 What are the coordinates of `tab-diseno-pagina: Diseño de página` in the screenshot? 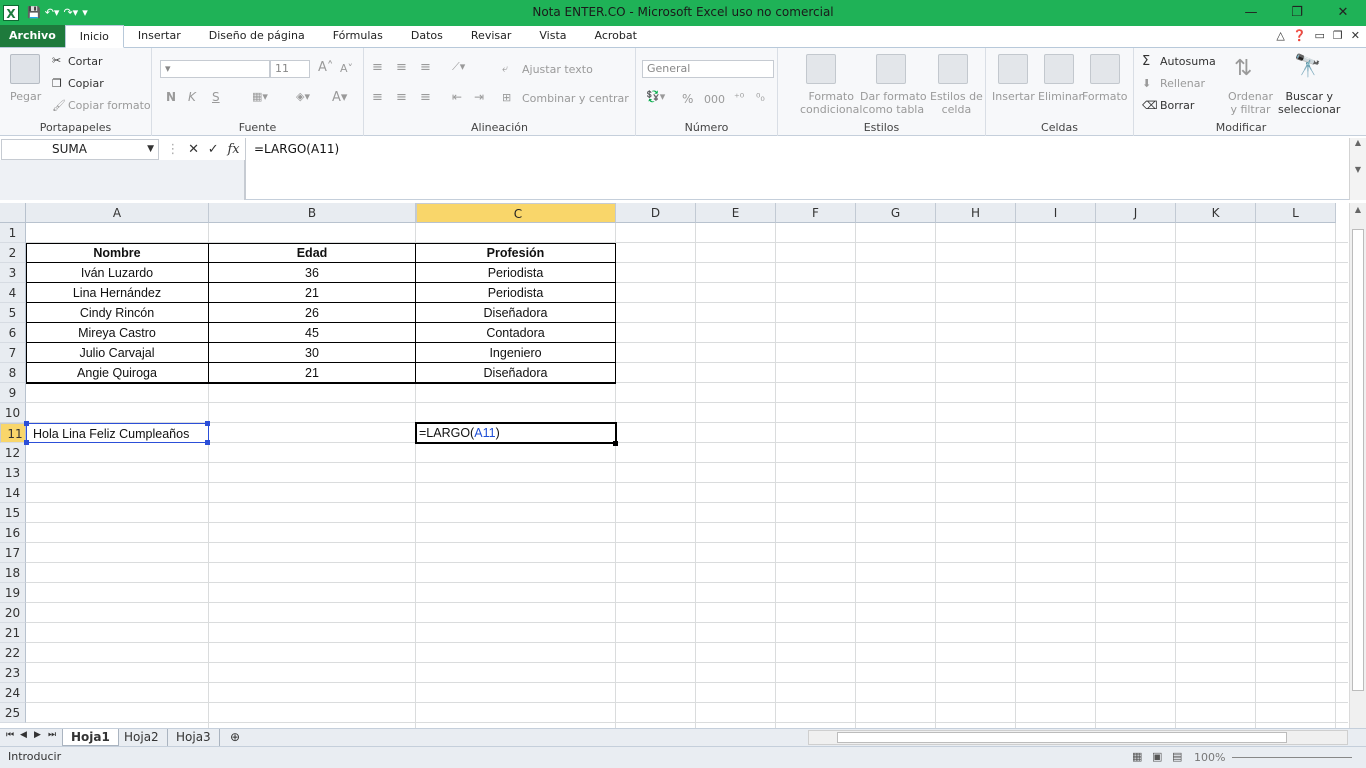 It's located at (257, 36).